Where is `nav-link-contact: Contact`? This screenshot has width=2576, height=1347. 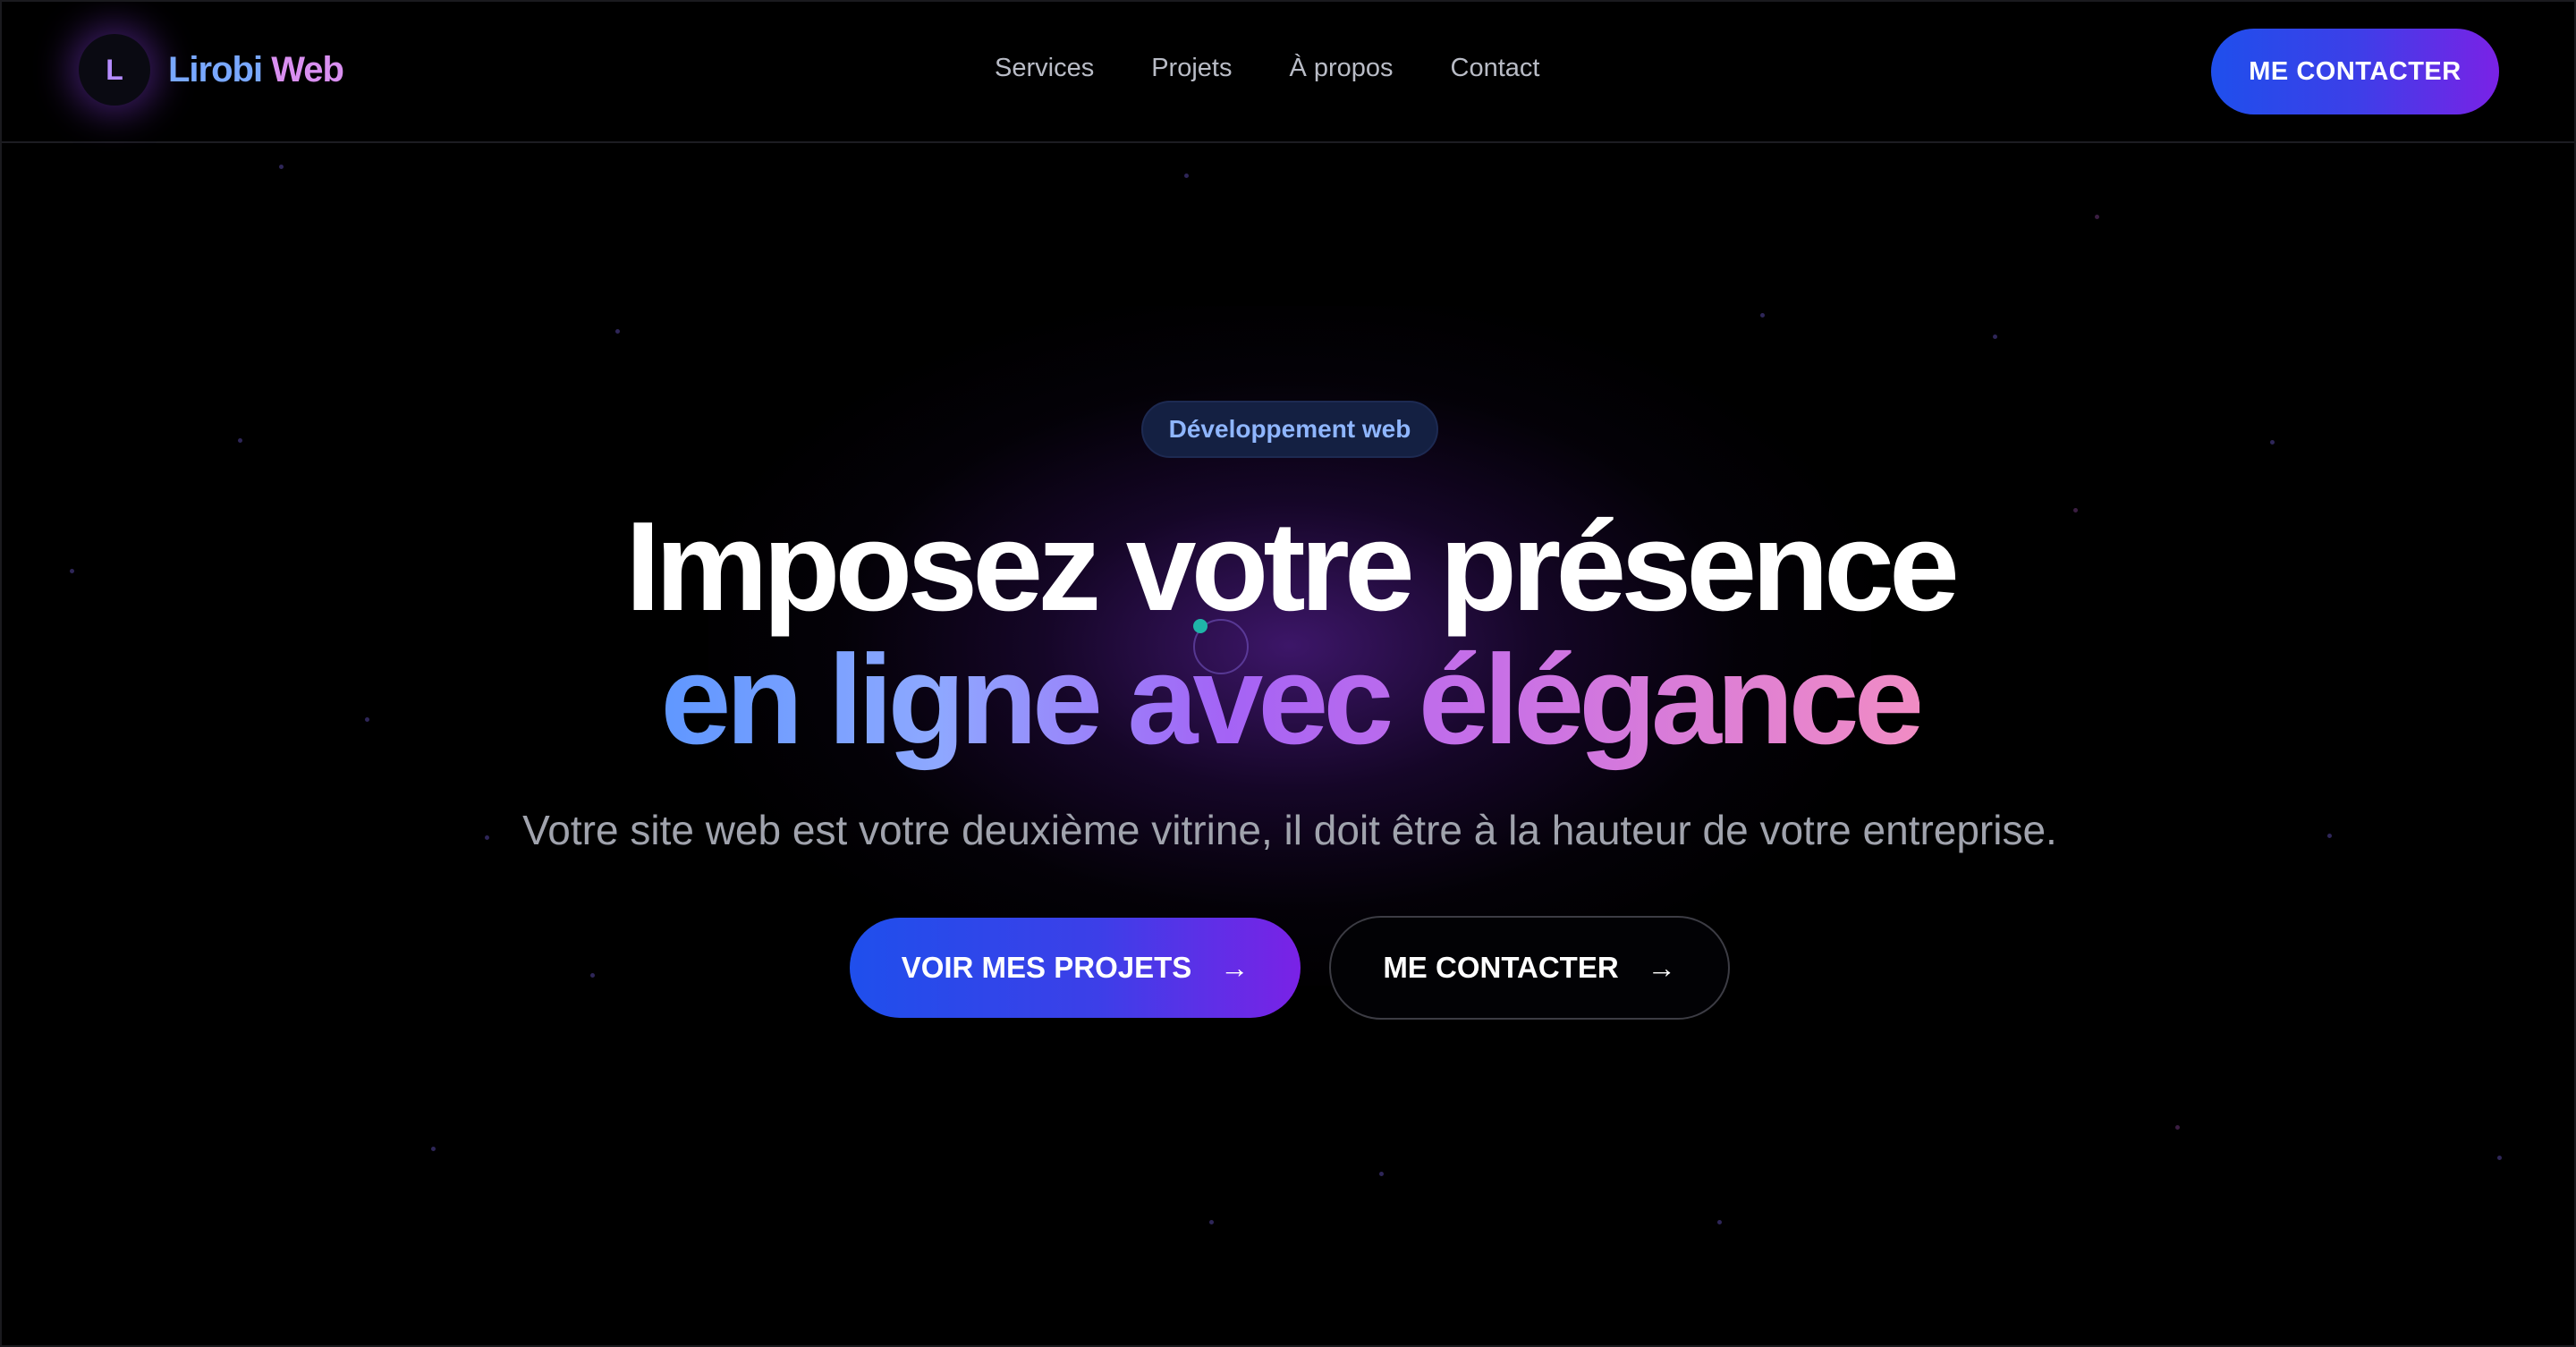 nav-link-contact: Contact is located at coordinates (1495, 68).